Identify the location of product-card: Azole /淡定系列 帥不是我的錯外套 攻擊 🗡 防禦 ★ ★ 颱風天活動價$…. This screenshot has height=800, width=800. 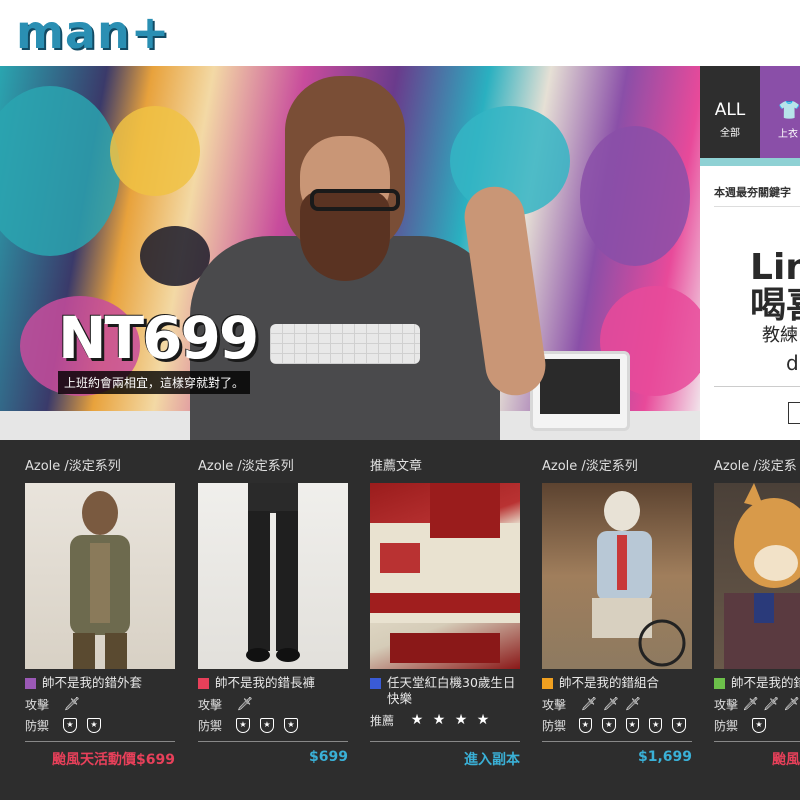
(100, 611).